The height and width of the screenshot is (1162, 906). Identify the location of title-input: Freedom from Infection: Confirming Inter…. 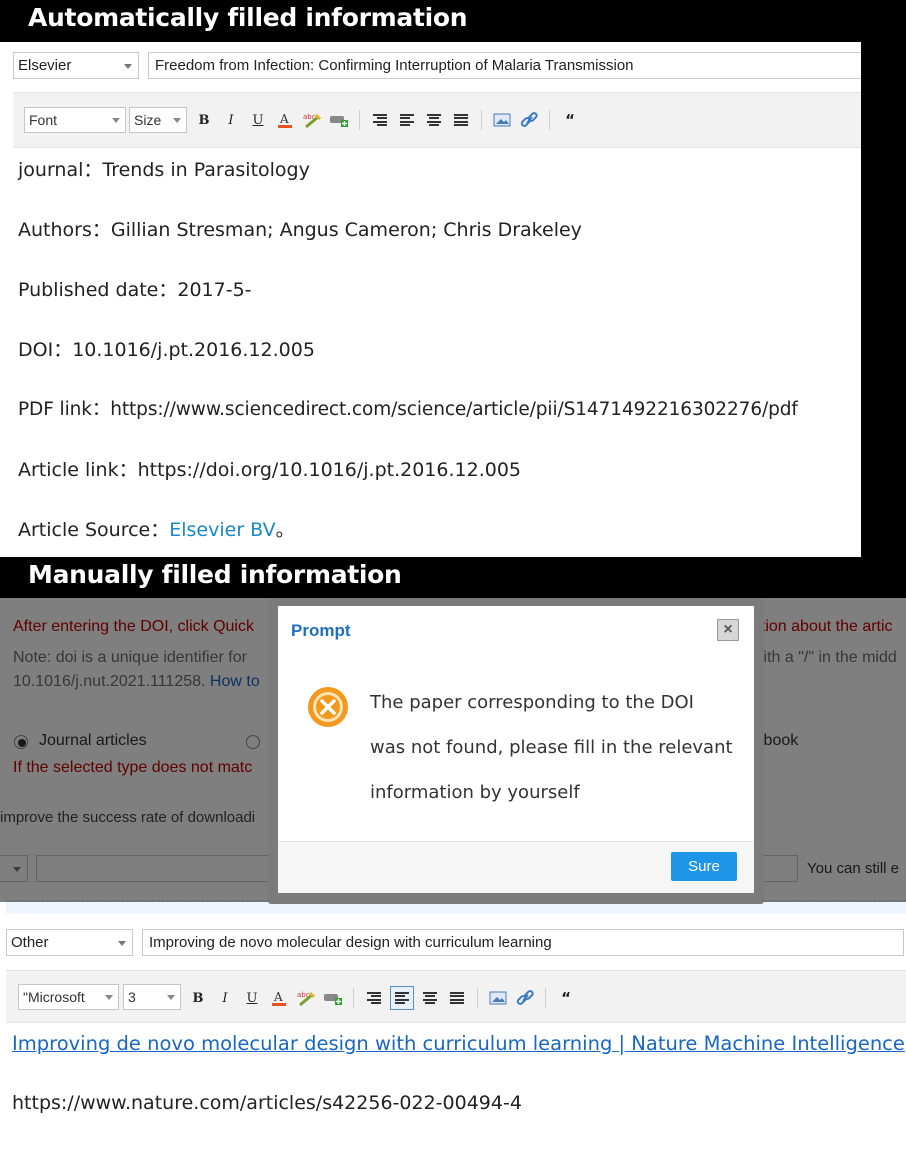
(504, 65).